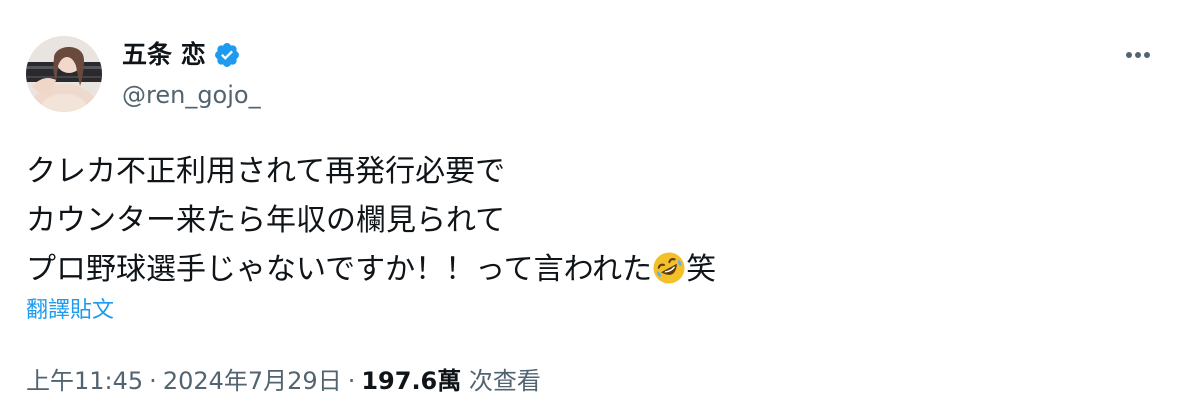 The width and height of the screenshot is (1190, 412). What do you see at coordinates (411, 381) in the screenshot?
I see `views-count: 197.6萬` at bounding box center [411, 381].